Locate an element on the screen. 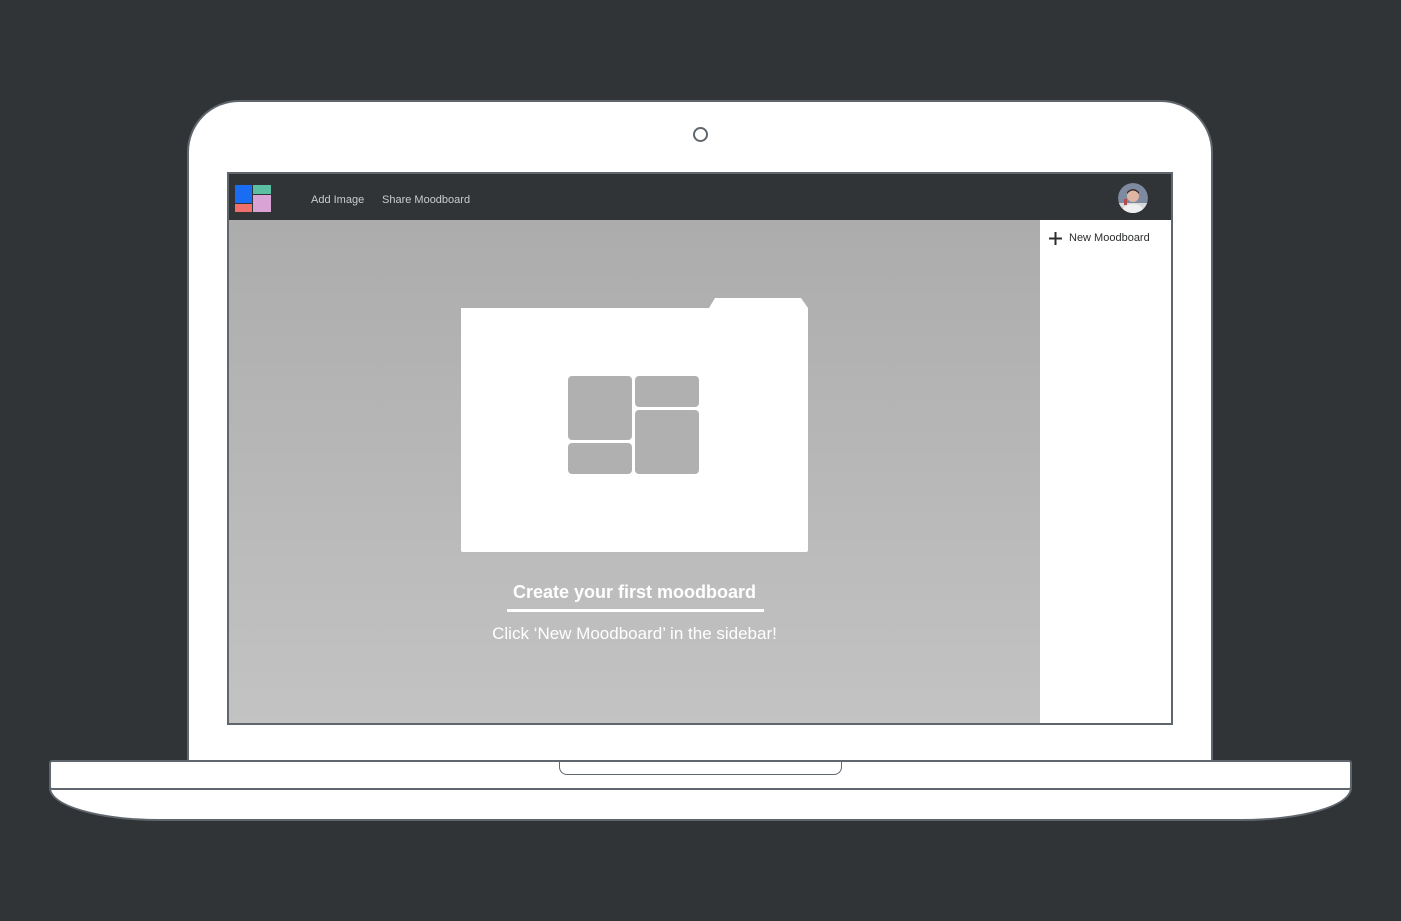 Image resolution: width=1401 pixels, height=921 pixels. plus-icon is located at coordinates (1055, 238).